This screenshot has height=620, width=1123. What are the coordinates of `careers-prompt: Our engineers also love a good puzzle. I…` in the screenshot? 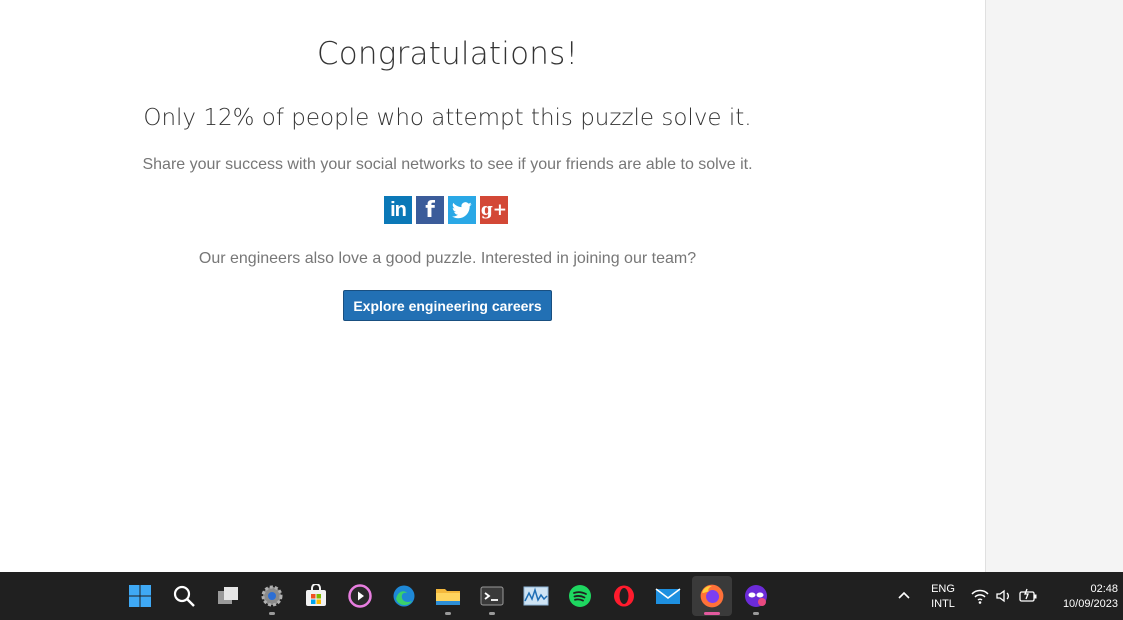 It's located at (447, 258).